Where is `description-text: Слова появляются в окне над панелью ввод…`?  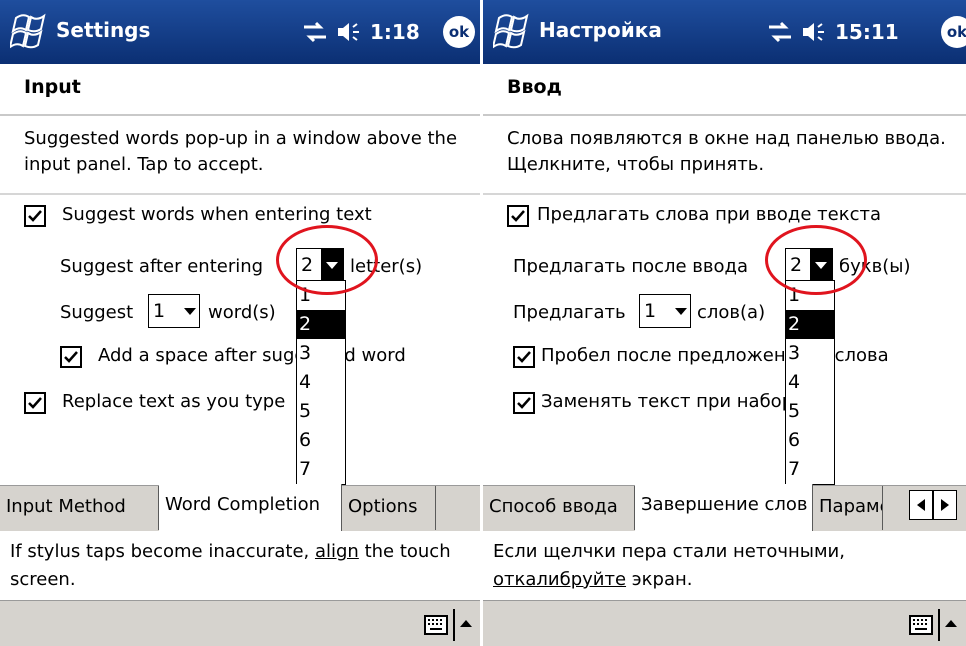
description-text: Слова появляются в окне над панелью ввод… is located at coordinates (726, 151).